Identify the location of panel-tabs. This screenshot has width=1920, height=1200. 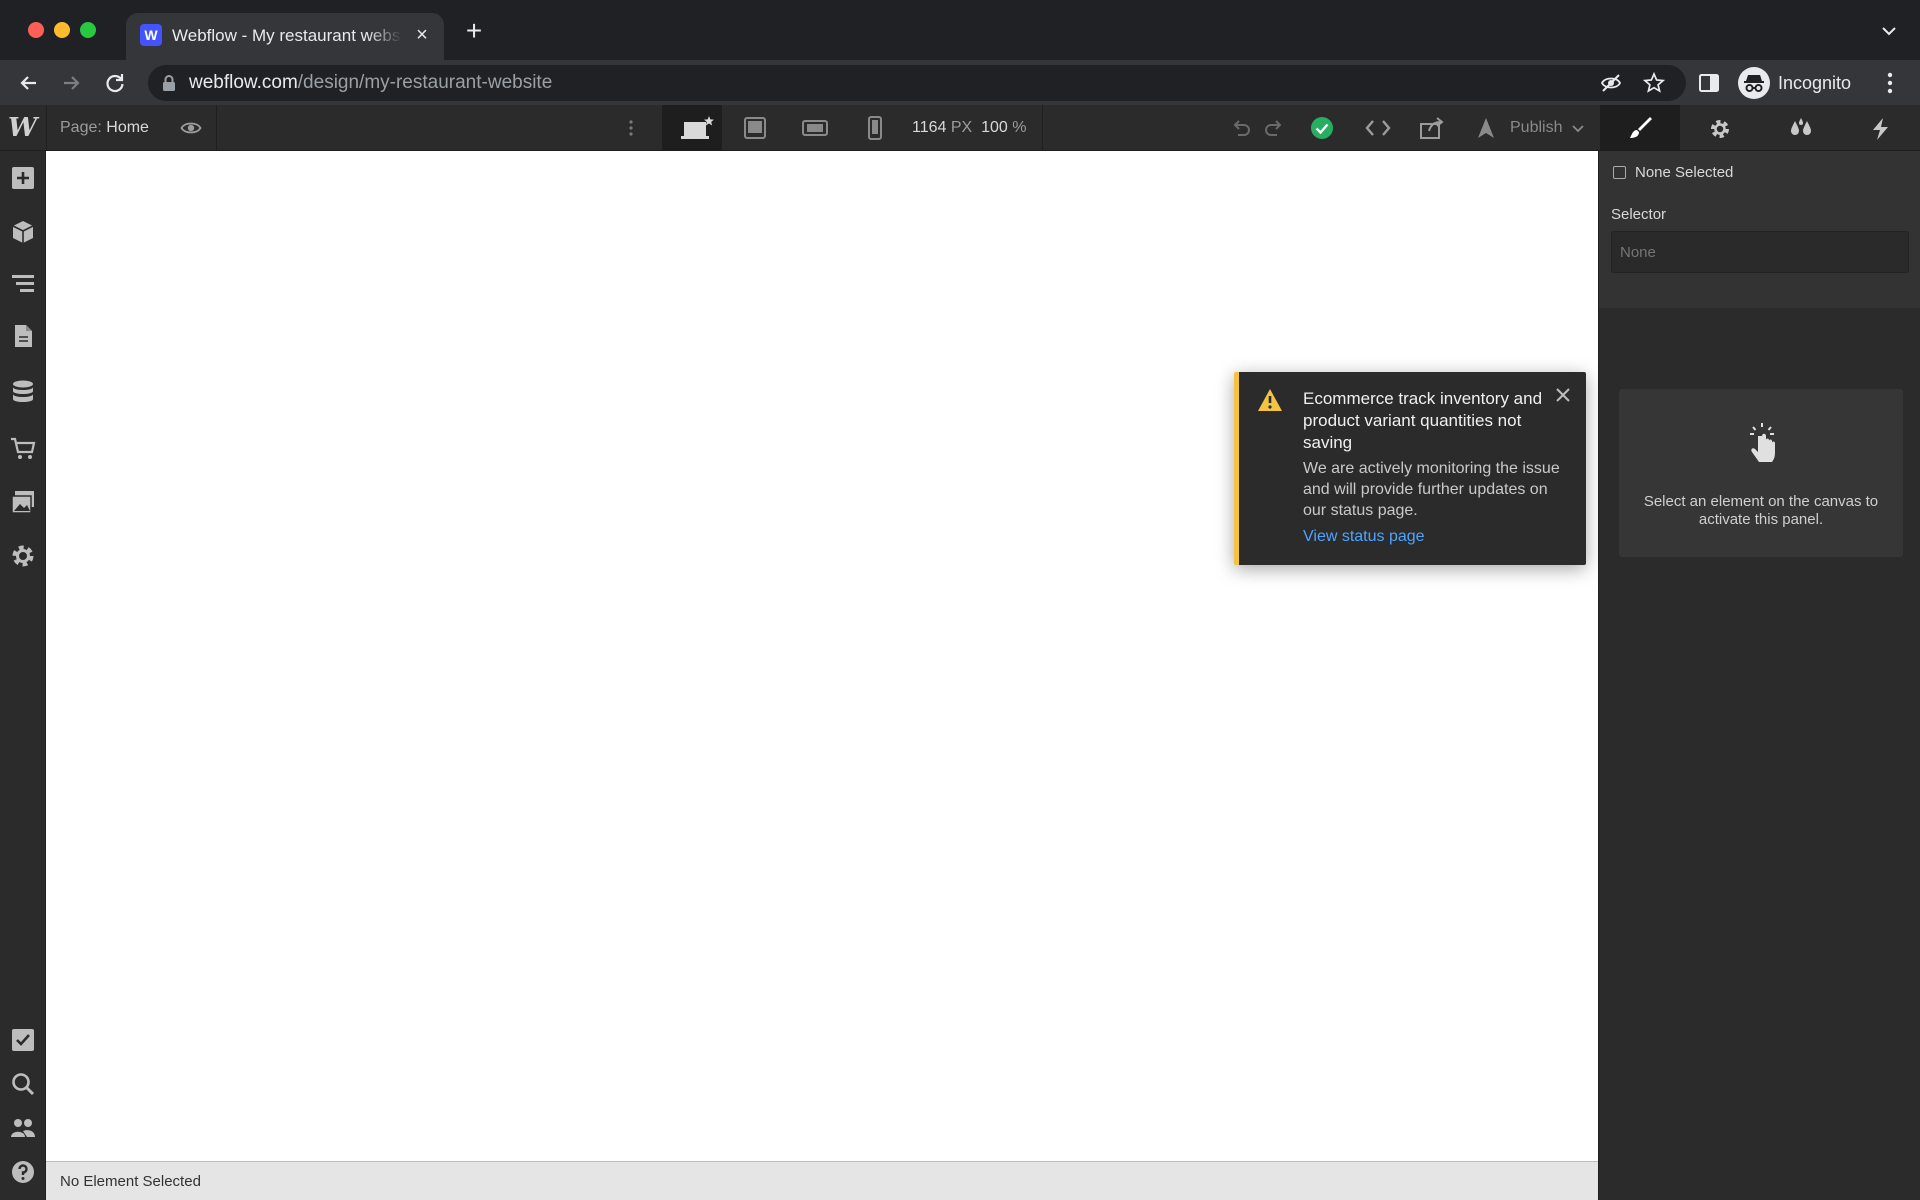
(1760, 128).